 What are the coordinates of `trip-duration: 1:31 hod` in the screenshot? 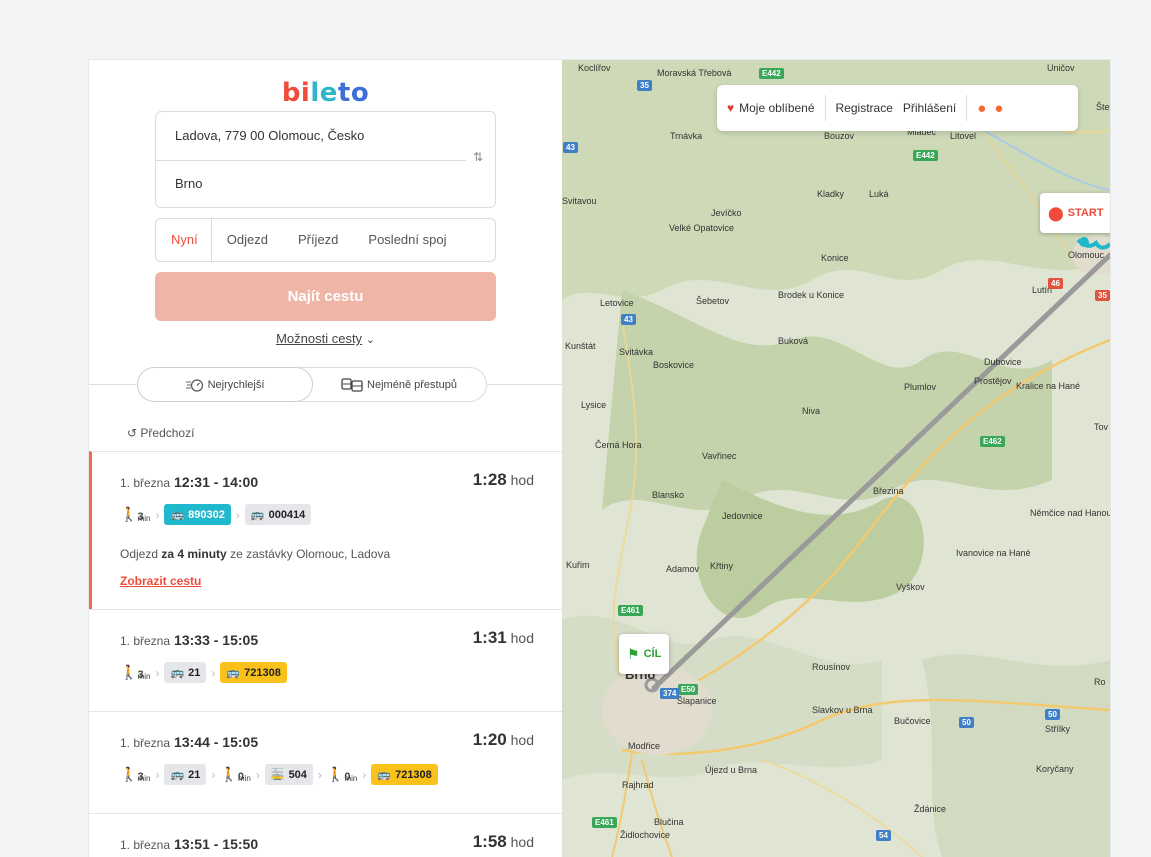 It's located at (503, 637).